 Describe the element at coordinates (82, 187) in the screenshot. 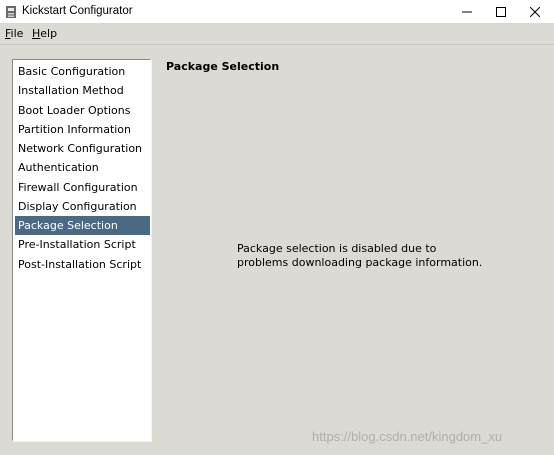

I see `sidebar-item: Firewall Configuration` at that location.